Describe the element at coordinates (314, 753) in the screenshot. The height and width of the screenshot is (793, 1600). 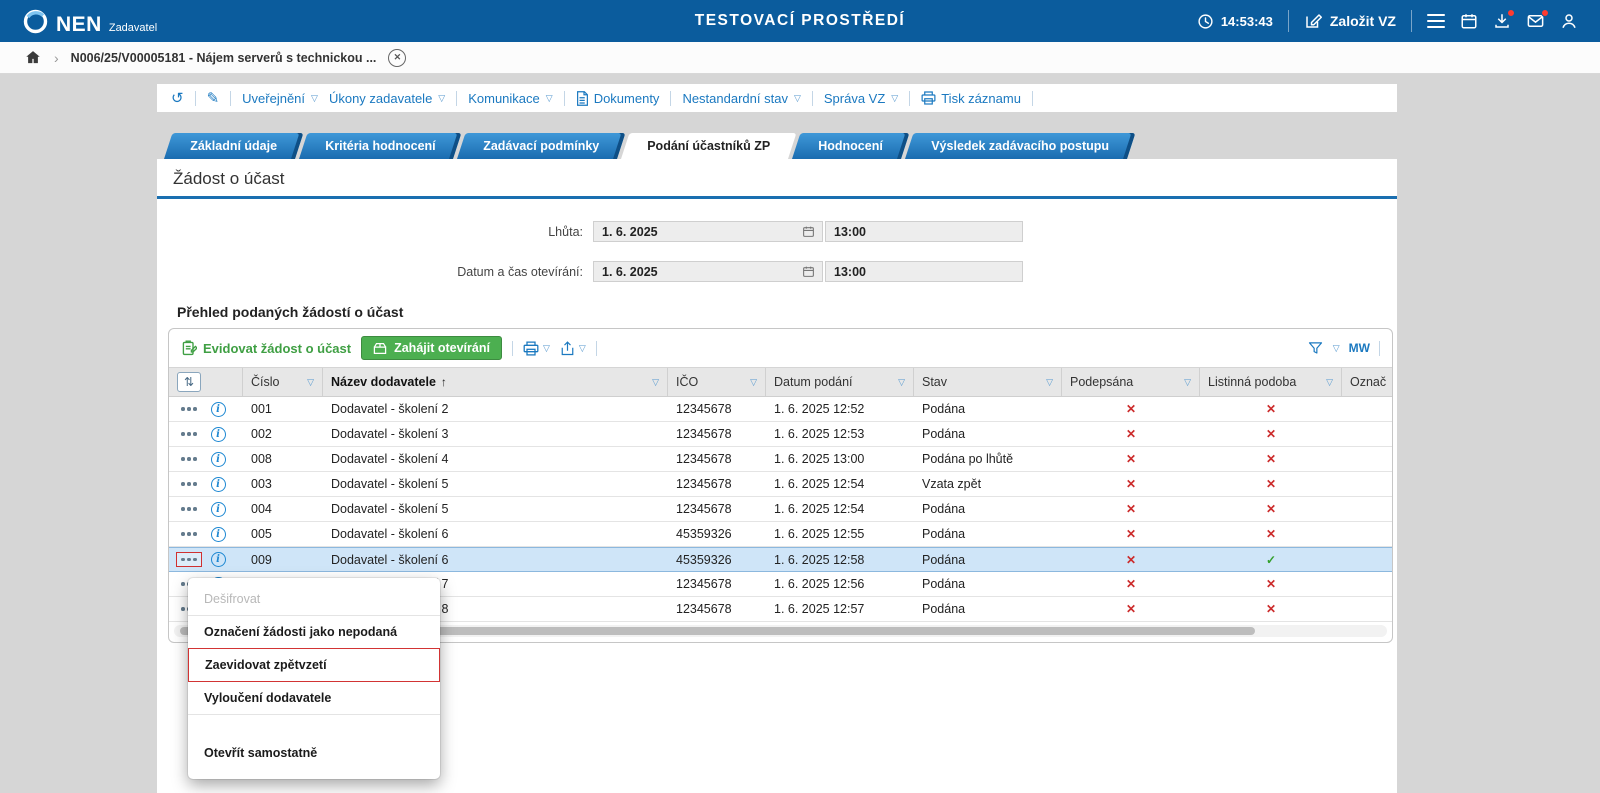
I see `menu-item-otevrit-samostatne: Otevřít samostatně` at that location.